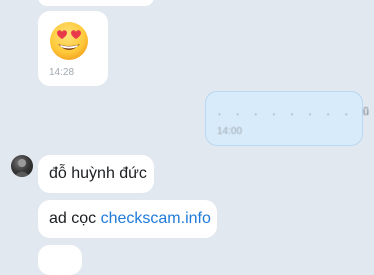 This screenshot has width=374, height=275. I want to click on outgoing-message-bubble: . . . . . . . . ũi 14:00, so click(289, 118).